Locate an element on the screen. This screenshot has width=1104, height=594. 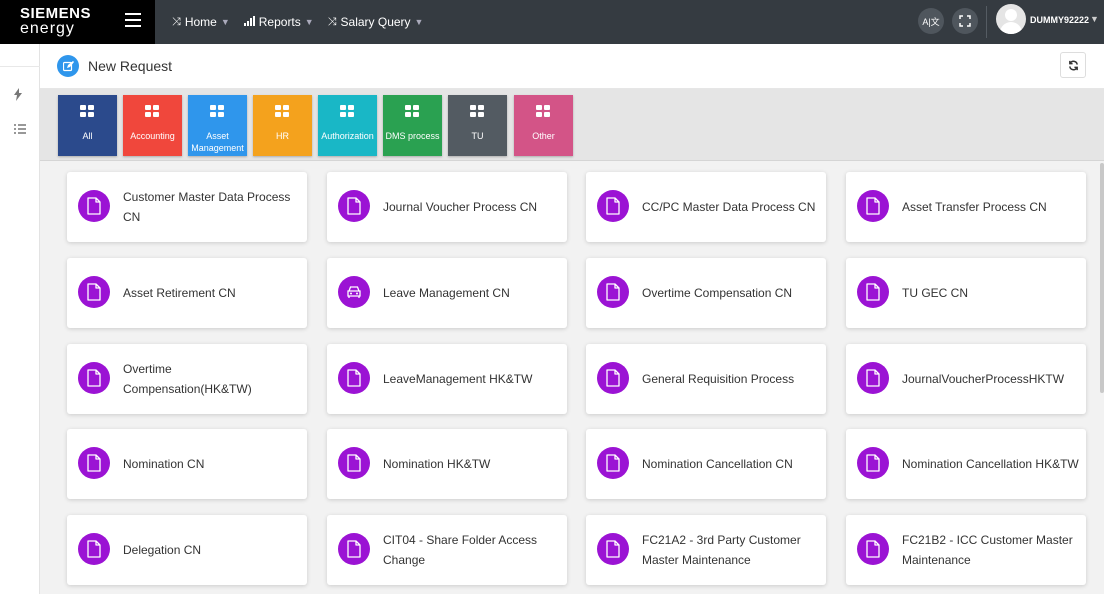
request-card: Overtime Compensation(HK&TW) is located at coordinates (187, 379).